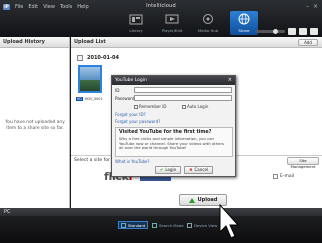 The height and width of the screenshot is (243, 322). What do you see at coordinates (168, 170) in the screenshot?
I see `login-button: ✔ Login` at bounding box center [168, 170].